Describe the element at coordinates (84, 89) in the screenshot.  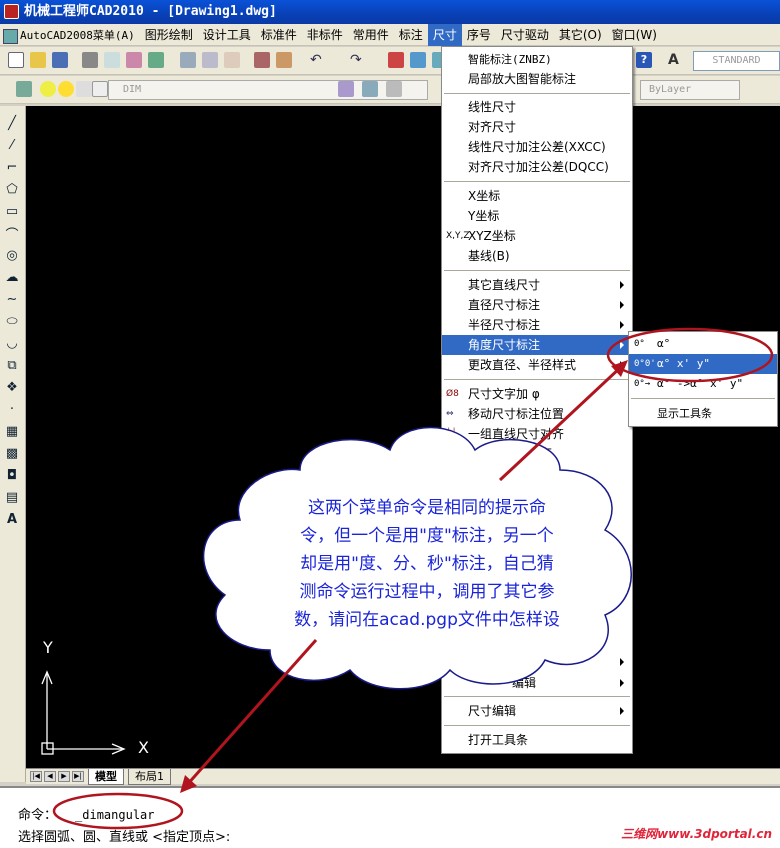
I see `layer-lock-icon` at that location.